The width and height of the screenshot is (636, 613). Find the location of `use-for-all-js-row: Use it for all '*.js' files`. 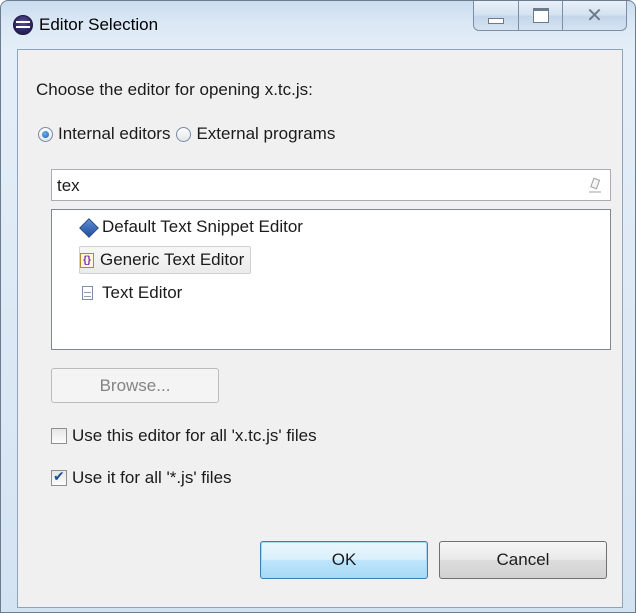

use-for-all-js-row: Use it for all '*.js' files is located at coordinates (141, 478).